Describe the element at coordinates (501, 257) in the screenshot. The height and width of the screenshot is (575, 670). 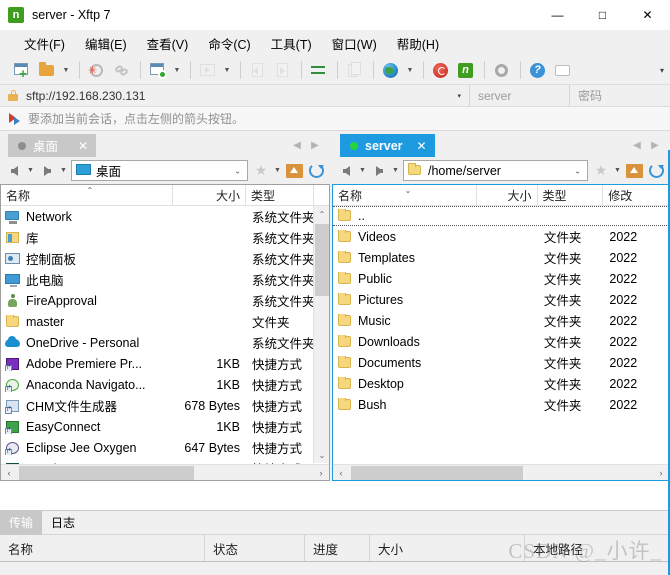
I see `table-row: Templates 文件夹 2022` at that location.